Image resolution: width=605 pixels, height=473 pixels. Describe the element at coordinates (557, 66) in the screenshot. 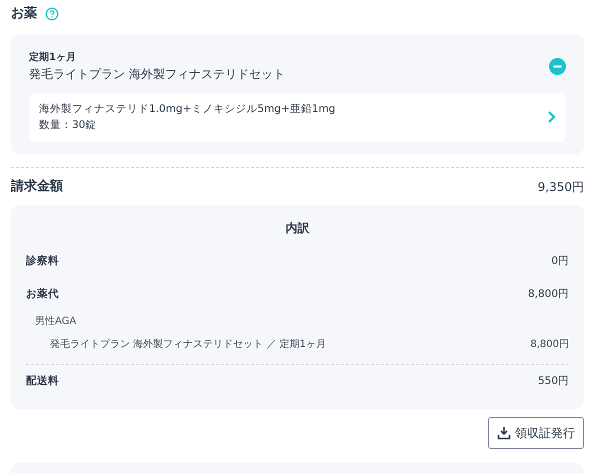

I see `collapse-icon` at that location.